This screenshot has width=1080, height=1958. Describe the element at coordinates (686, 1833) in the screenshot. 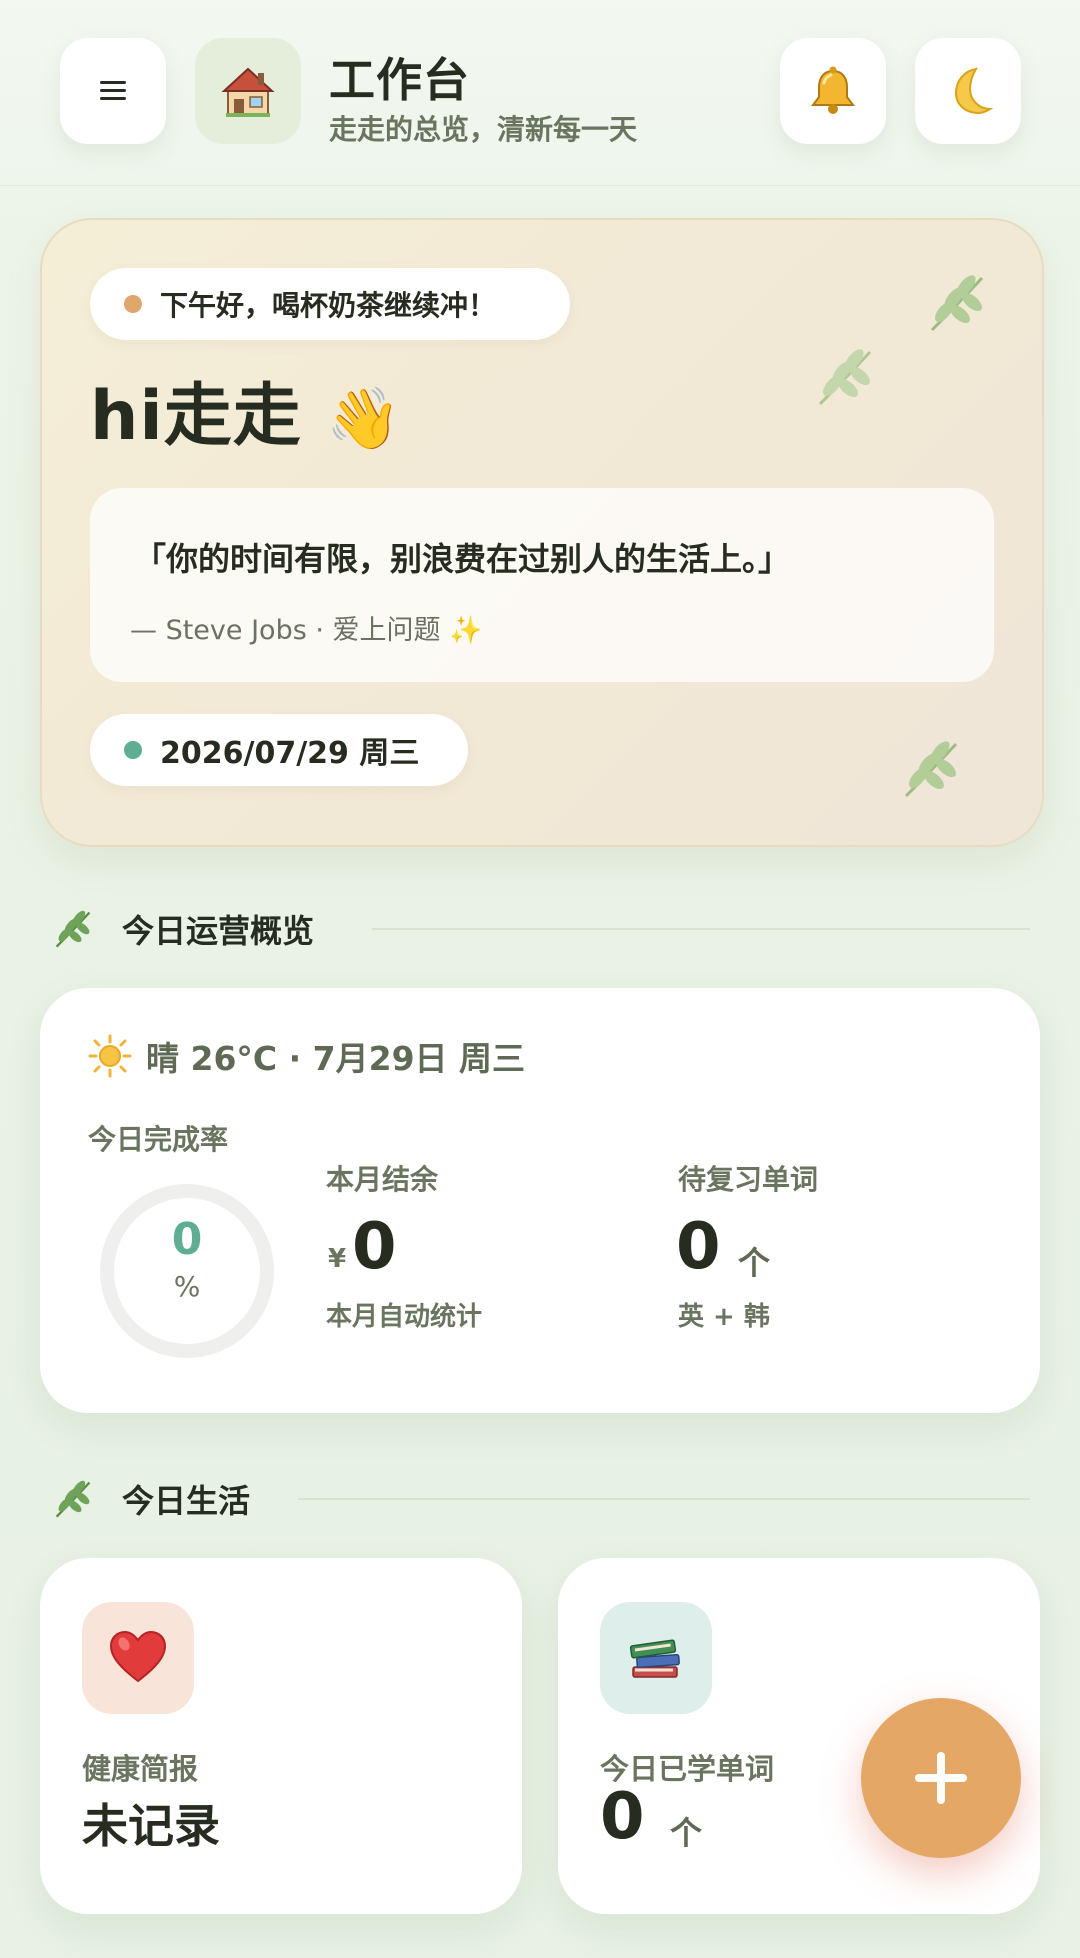

I see `words-unit: 个` at that location.